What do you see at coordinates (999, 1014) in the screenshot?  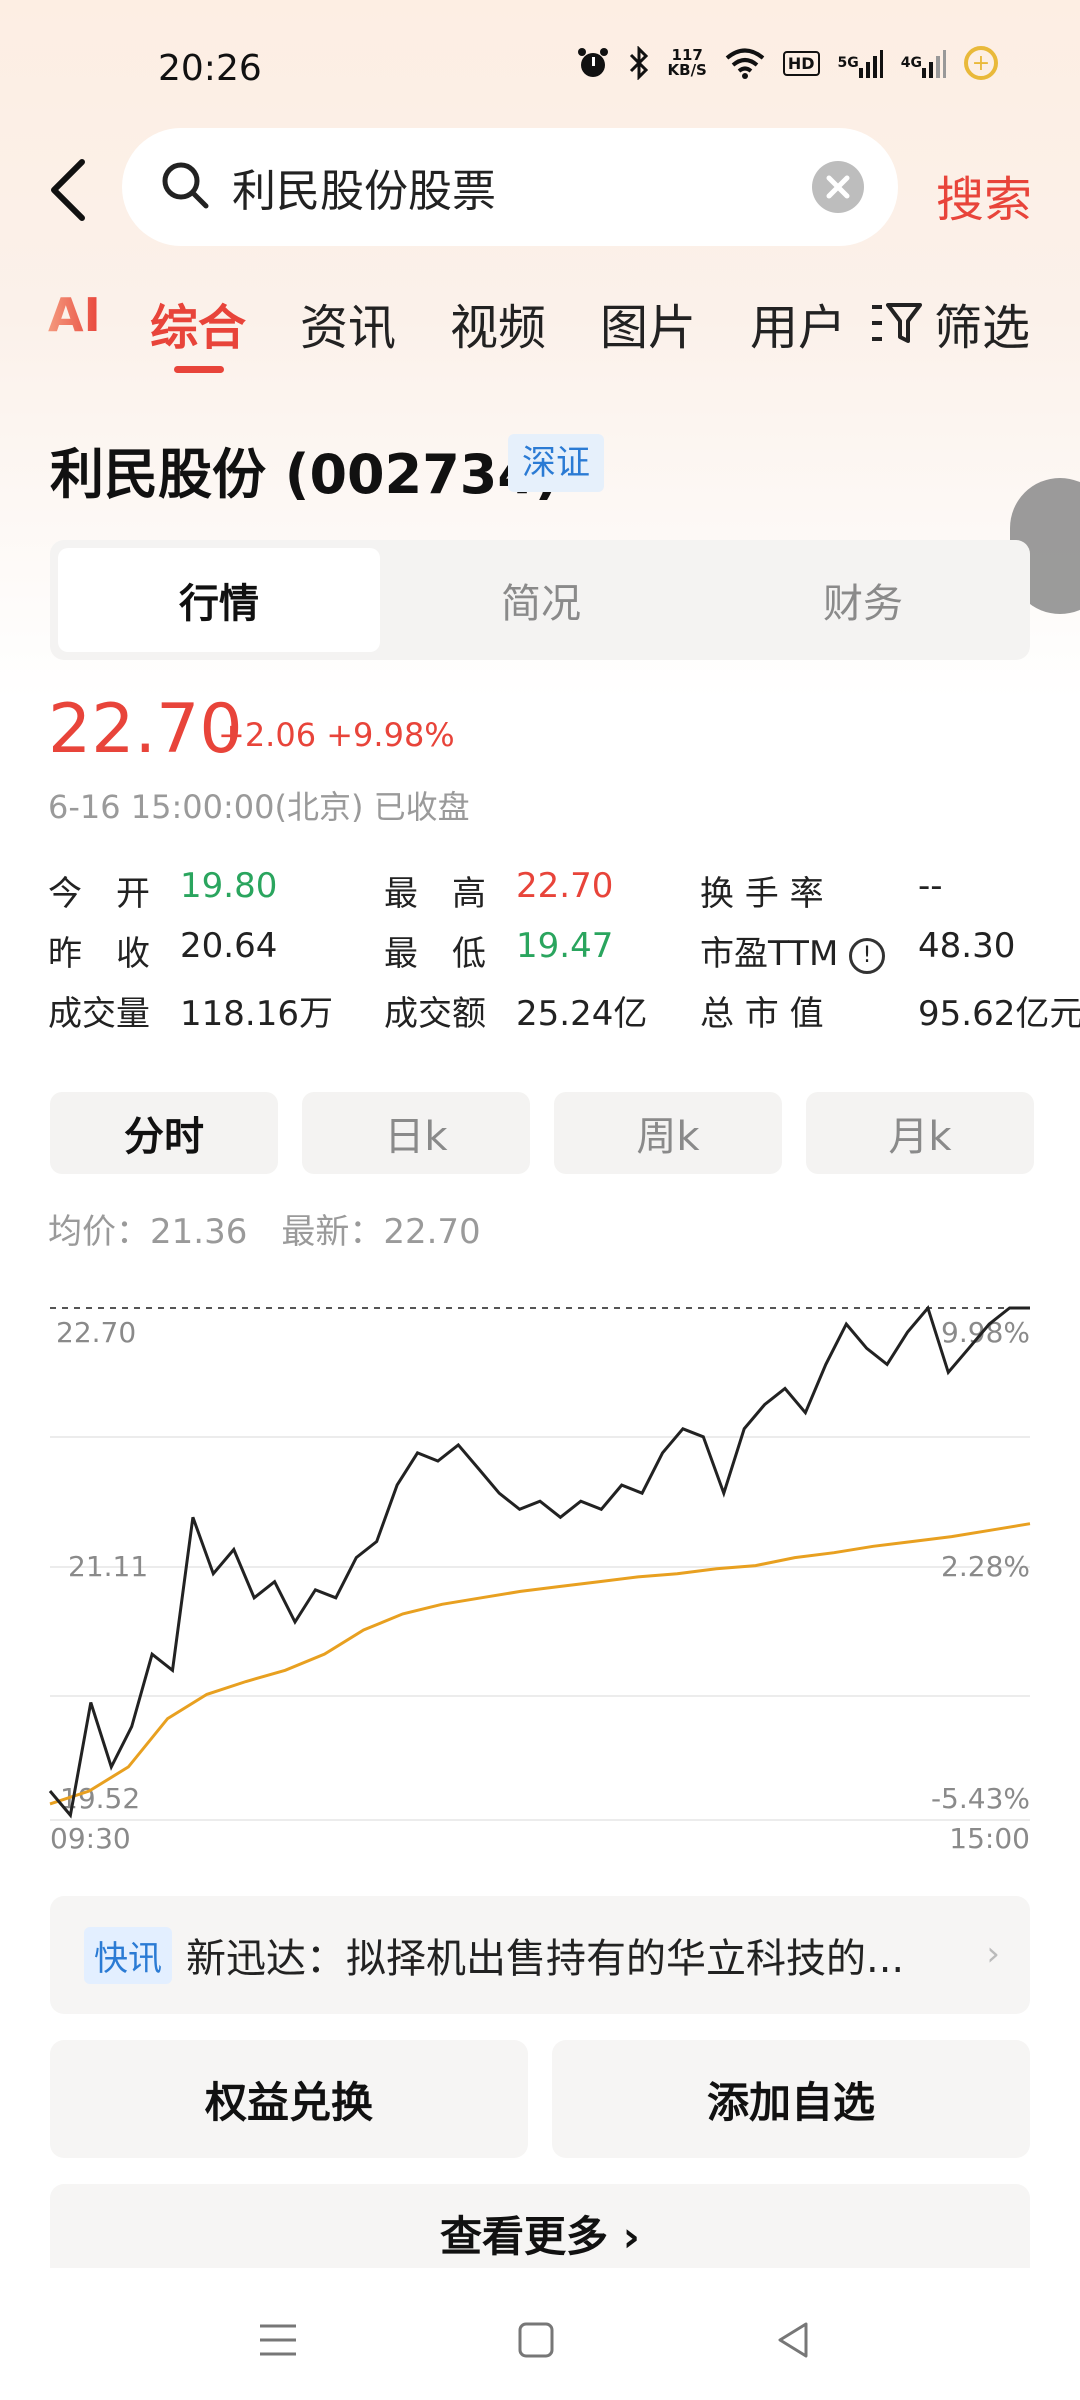 I see `market-cap-value: 95.62亿元` at bounding box center [999, 1014].